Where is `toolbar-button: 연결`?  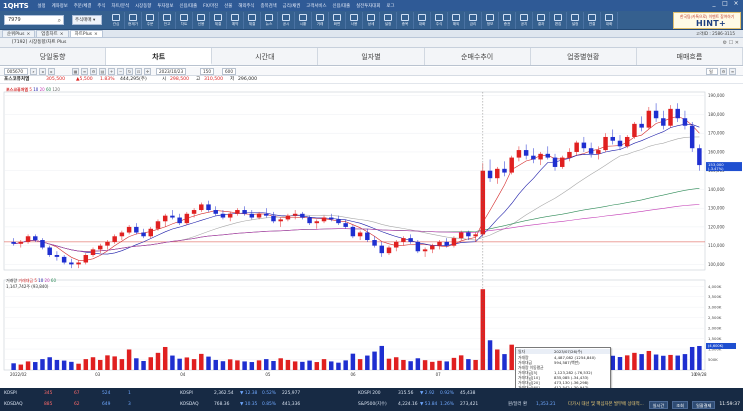 toolbar-button: 연결 is located at coordinates (592, 20).